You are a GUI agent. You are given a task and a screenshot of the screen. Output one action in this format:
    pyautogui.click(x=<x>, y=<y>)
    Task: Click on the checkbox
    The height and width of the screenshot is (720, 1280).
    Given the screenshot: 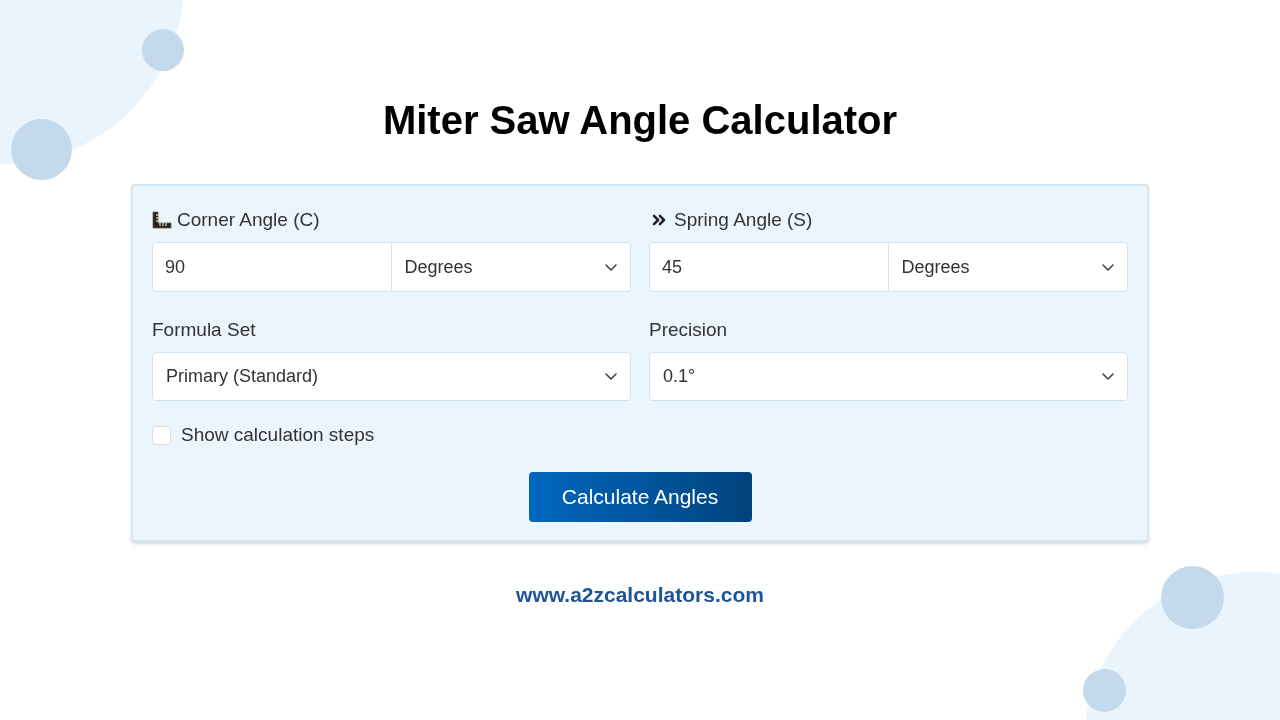 What is the action you would take?
    pyautogui.click(x=161, y=435)
    